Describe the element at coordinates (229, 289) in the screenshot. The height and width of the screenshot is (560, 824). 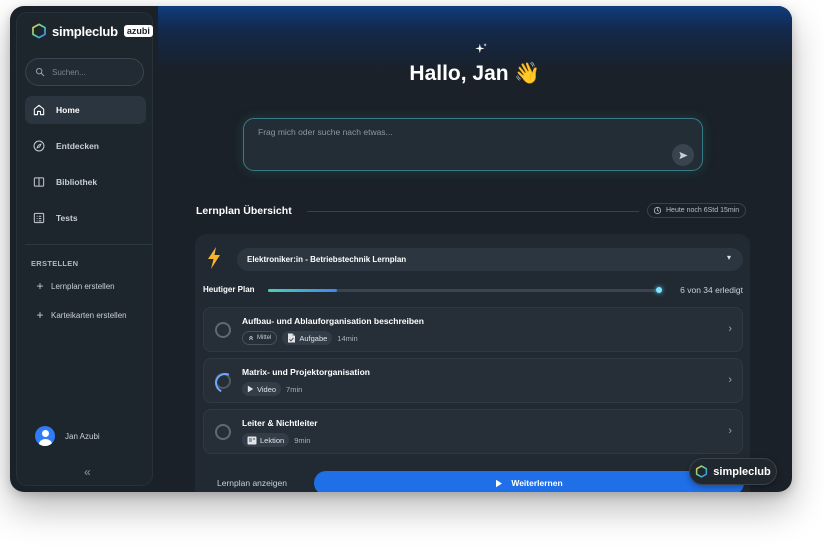
I see `today-plan-label: Heutiger Plan` at that location.